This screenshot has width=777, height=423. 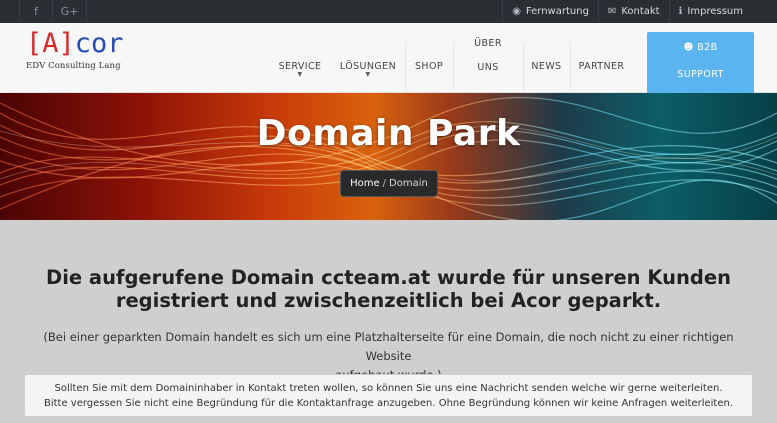 I want to click on facebook-icon: f, so click(x=36, y=11).